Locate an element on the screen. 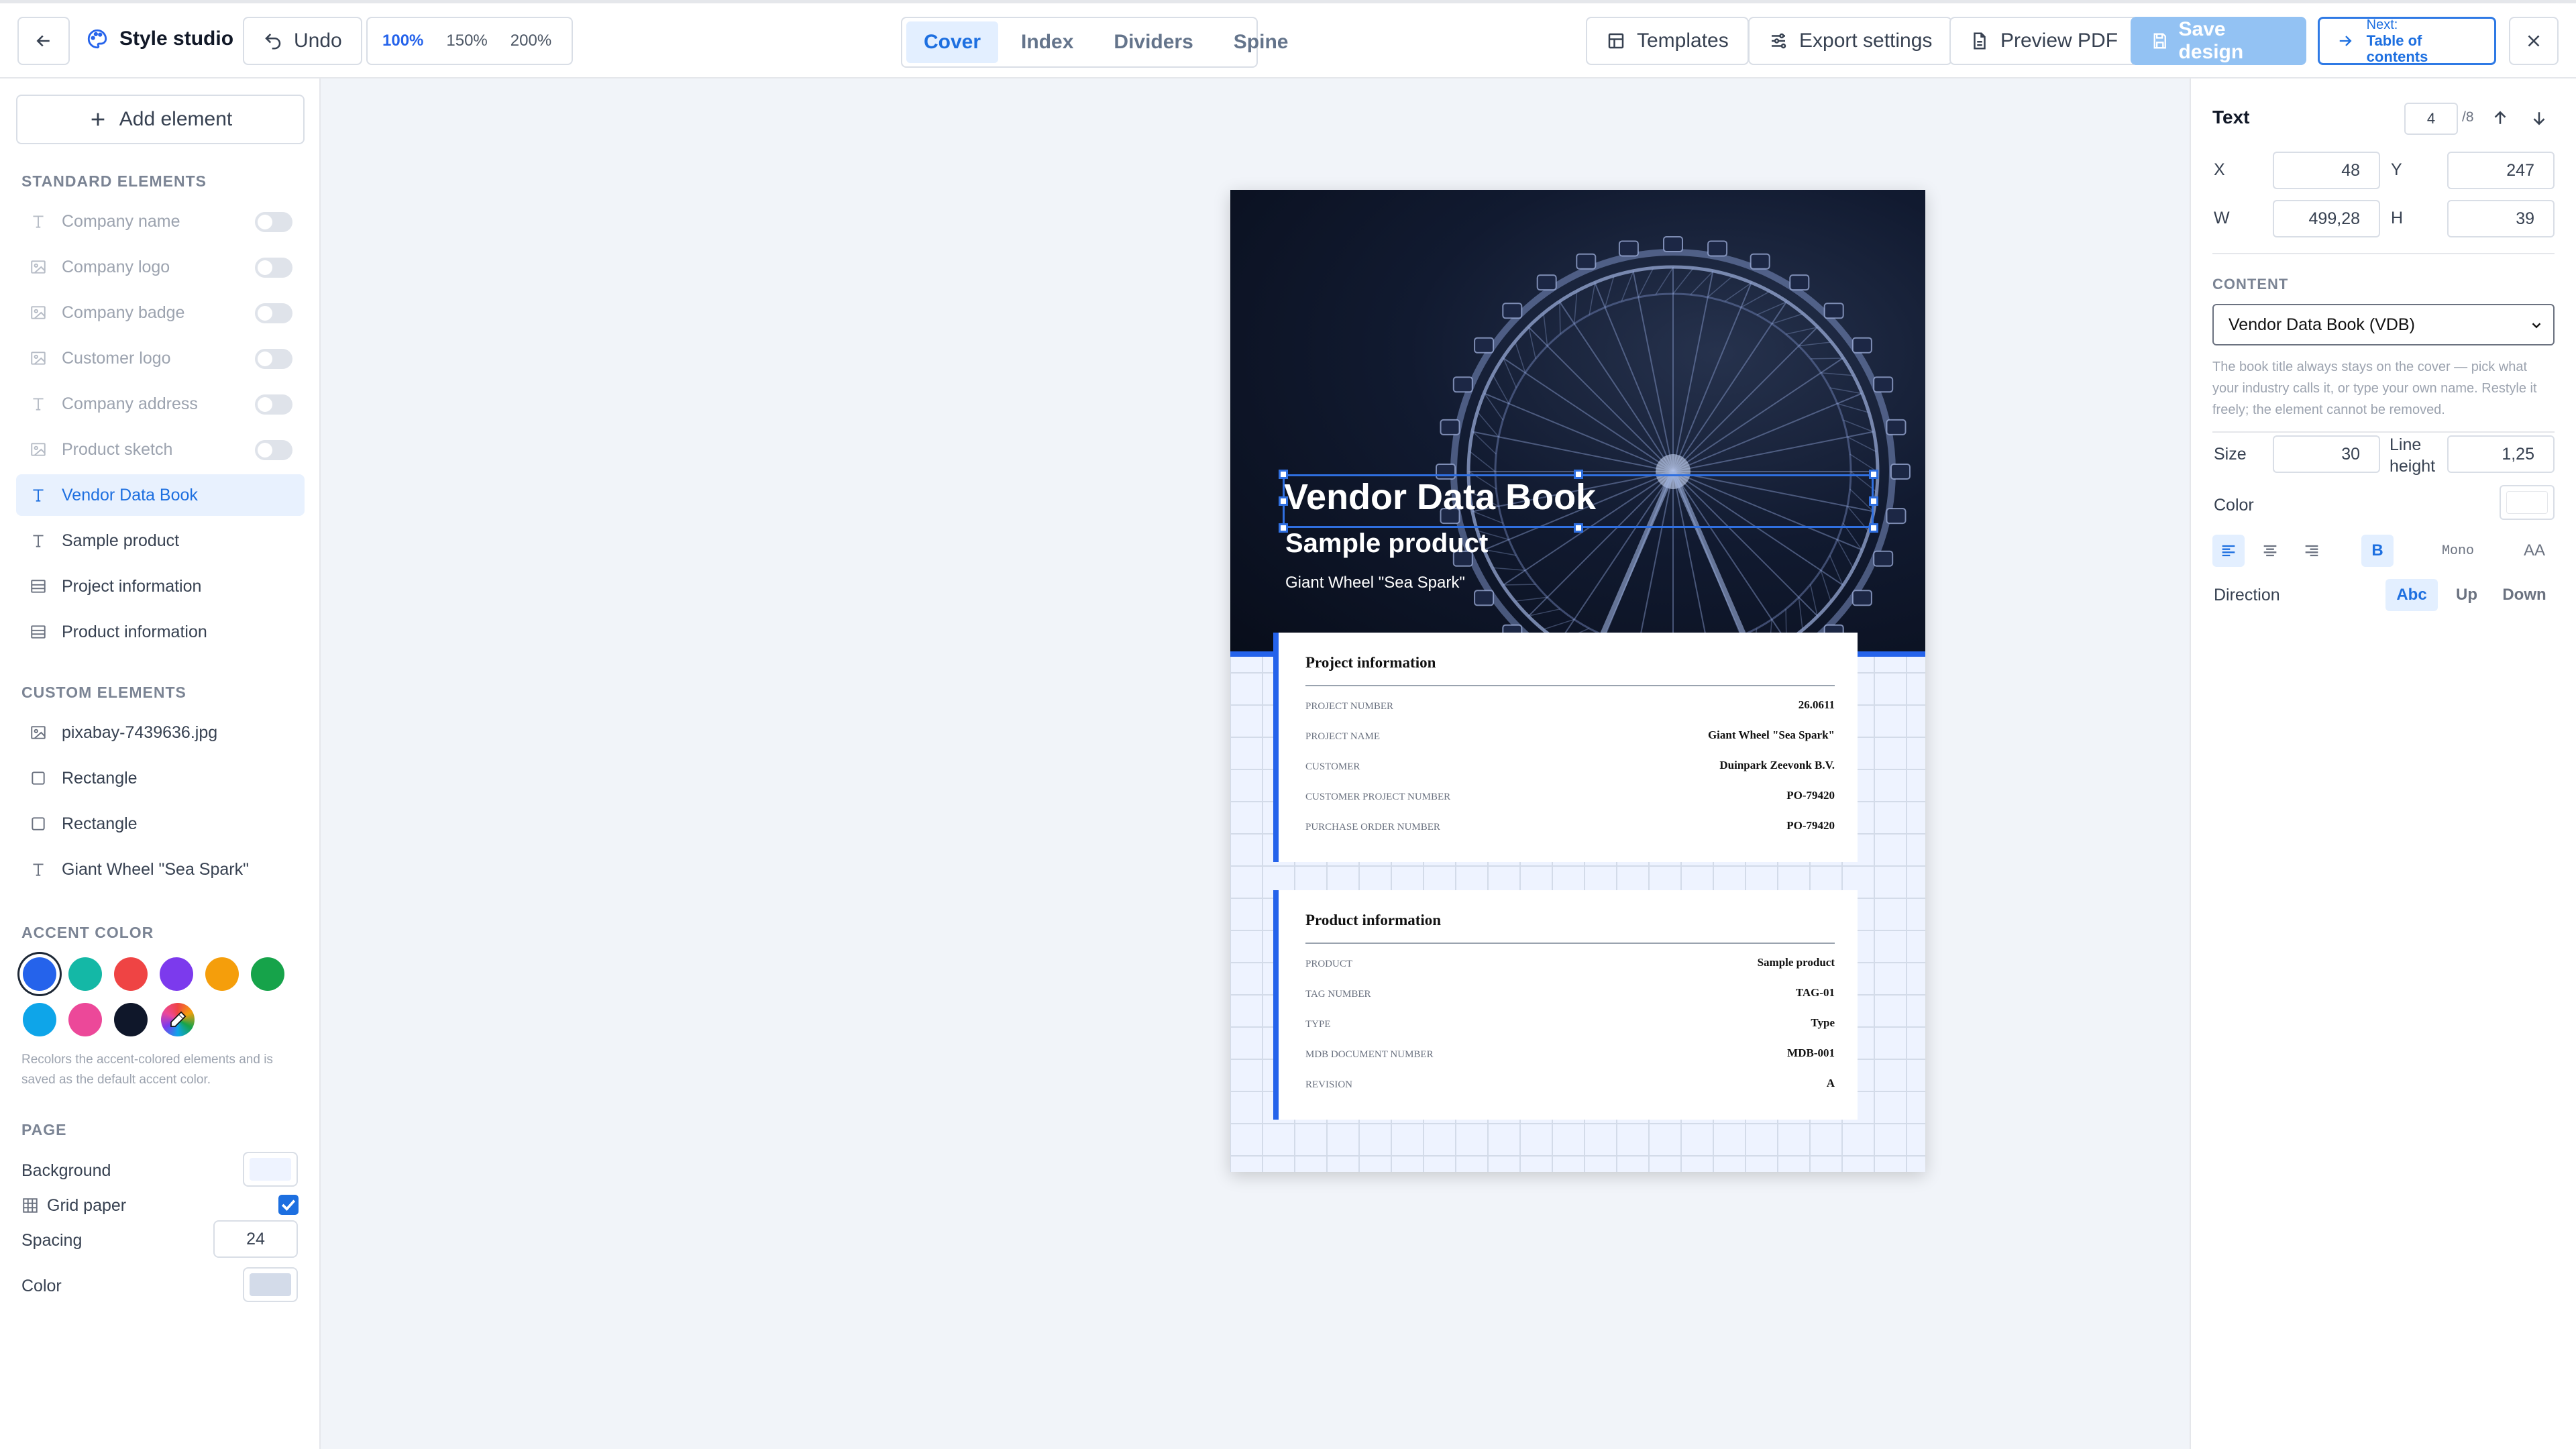 The height and width of the screenshot is (1449, 2576). templates-button: Templates is located at coordinates (1667, 41).